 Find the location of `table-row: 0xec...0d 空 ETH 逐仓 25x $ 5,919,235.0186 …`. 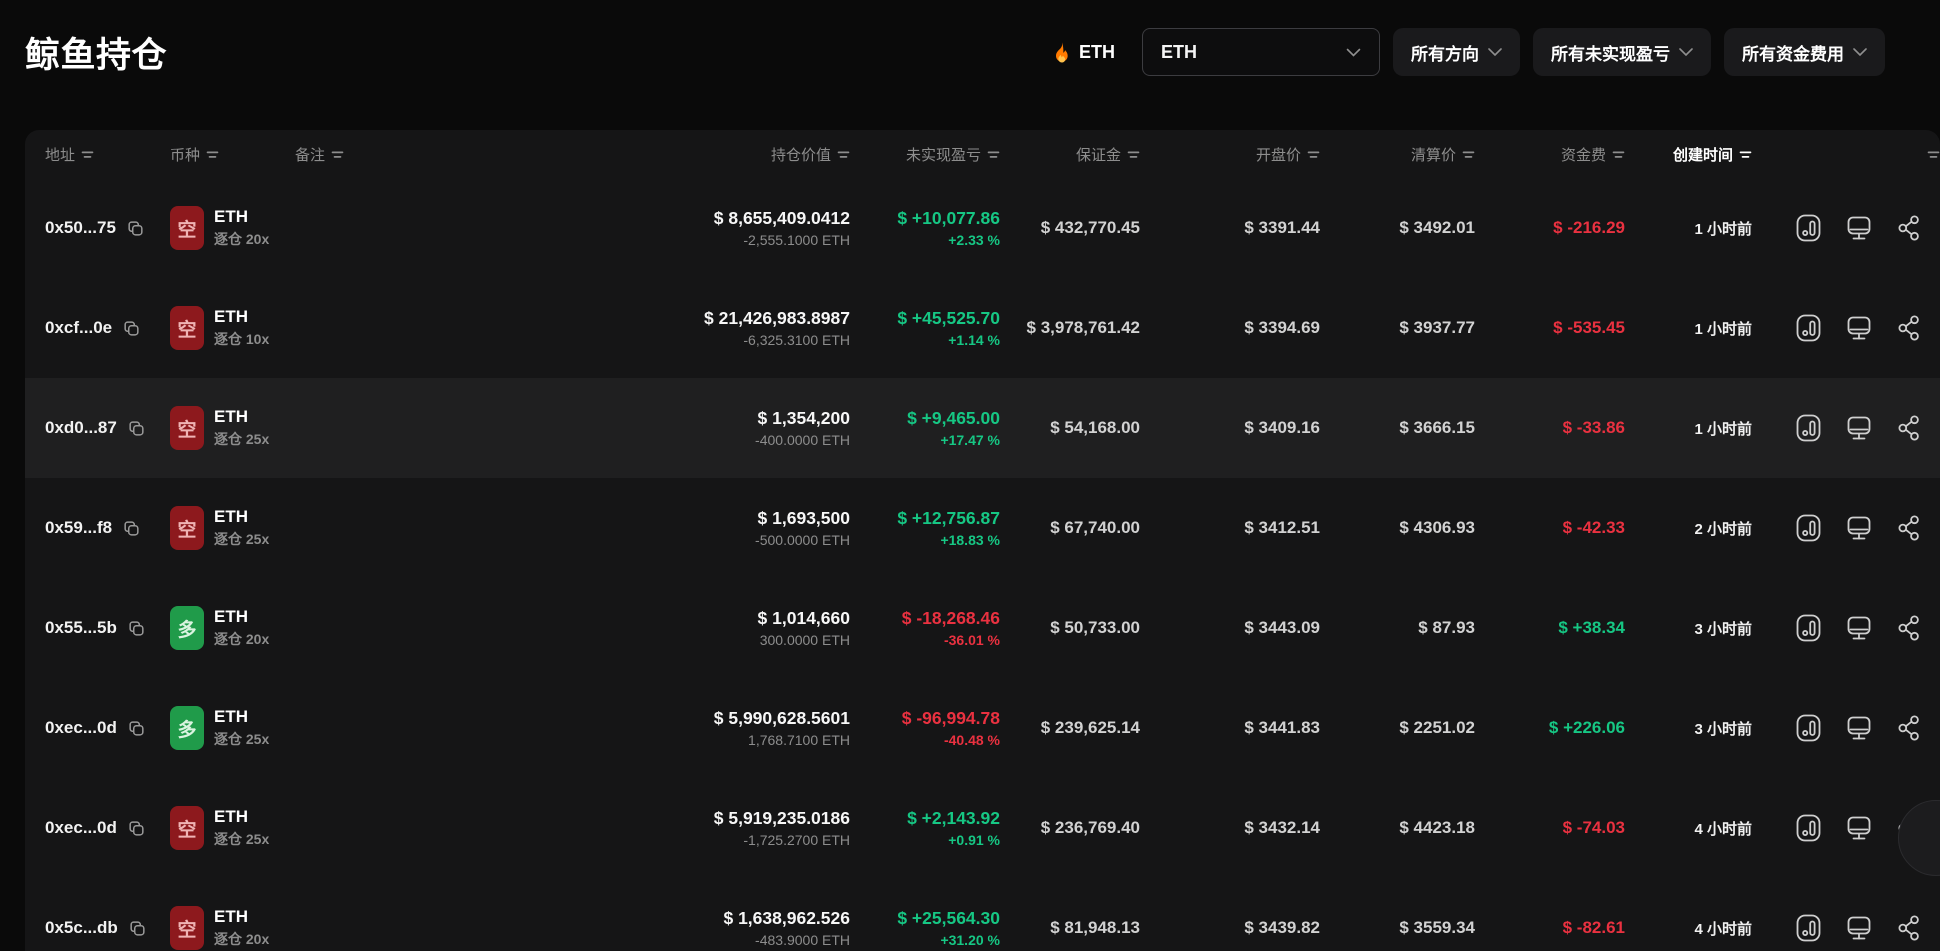

table-row: 0xec...0d 空 ETH 逐仓 25x $ 5,919,235.0186 … is located at coordinates (982, 828).